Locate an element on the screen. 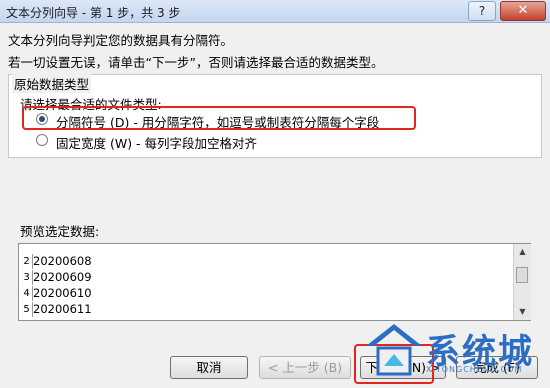 The image size is (550, 388). row-value: 20200611 is located at coordinates (62, 309).